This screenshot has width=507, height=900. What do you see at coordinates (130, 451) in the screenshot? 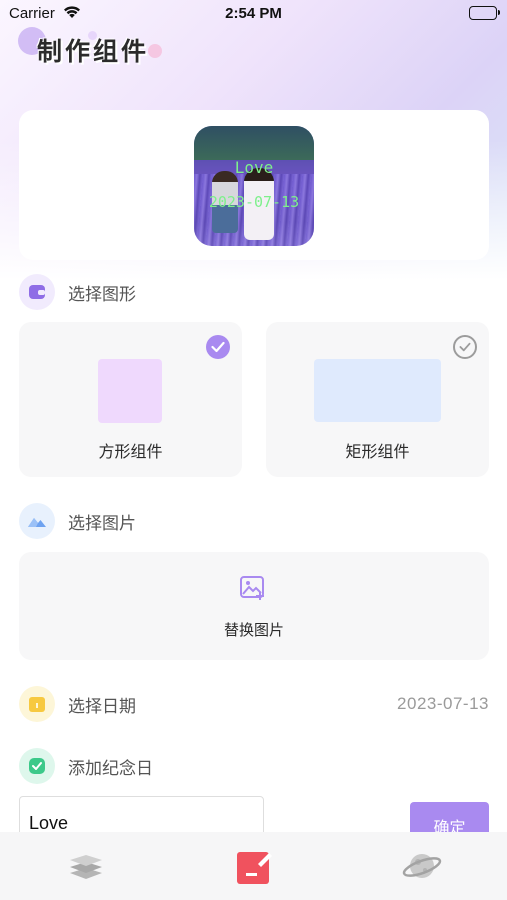
I see `shape-option-label: 方形组件` at bounding box center [130, 451].